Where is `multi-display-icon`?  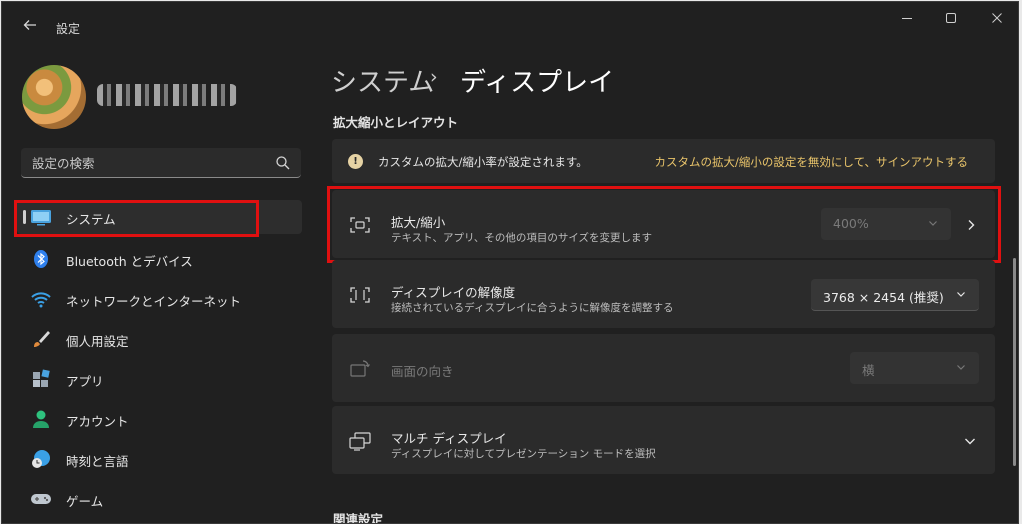 multi-display-icon is located at coordinates (360, 441).